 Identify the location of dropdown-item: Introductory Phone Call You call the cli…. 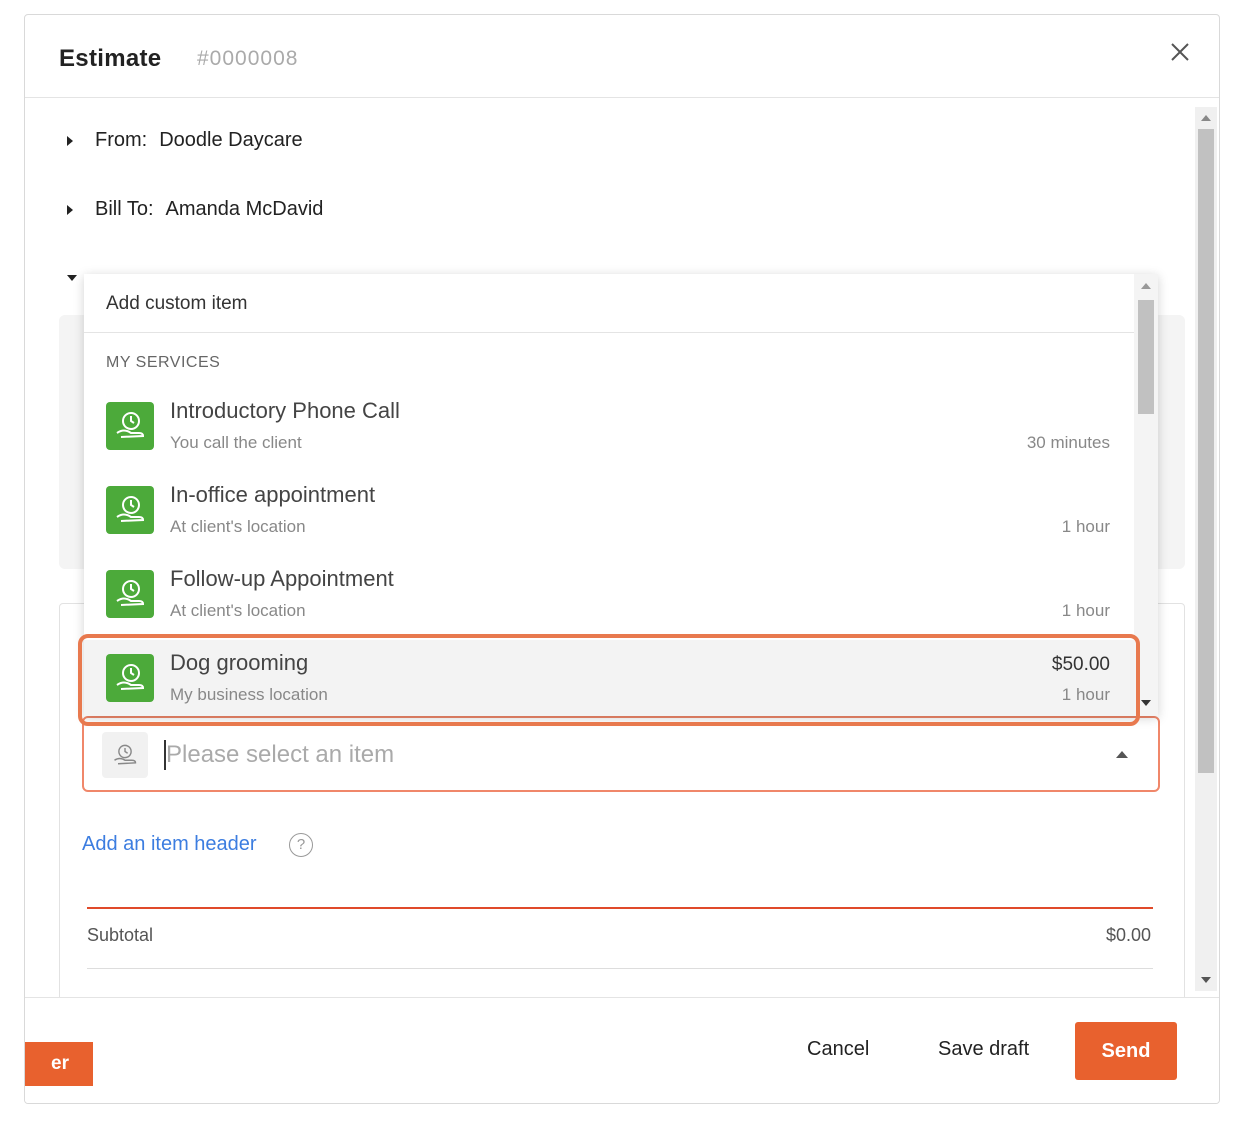
(609, 430).